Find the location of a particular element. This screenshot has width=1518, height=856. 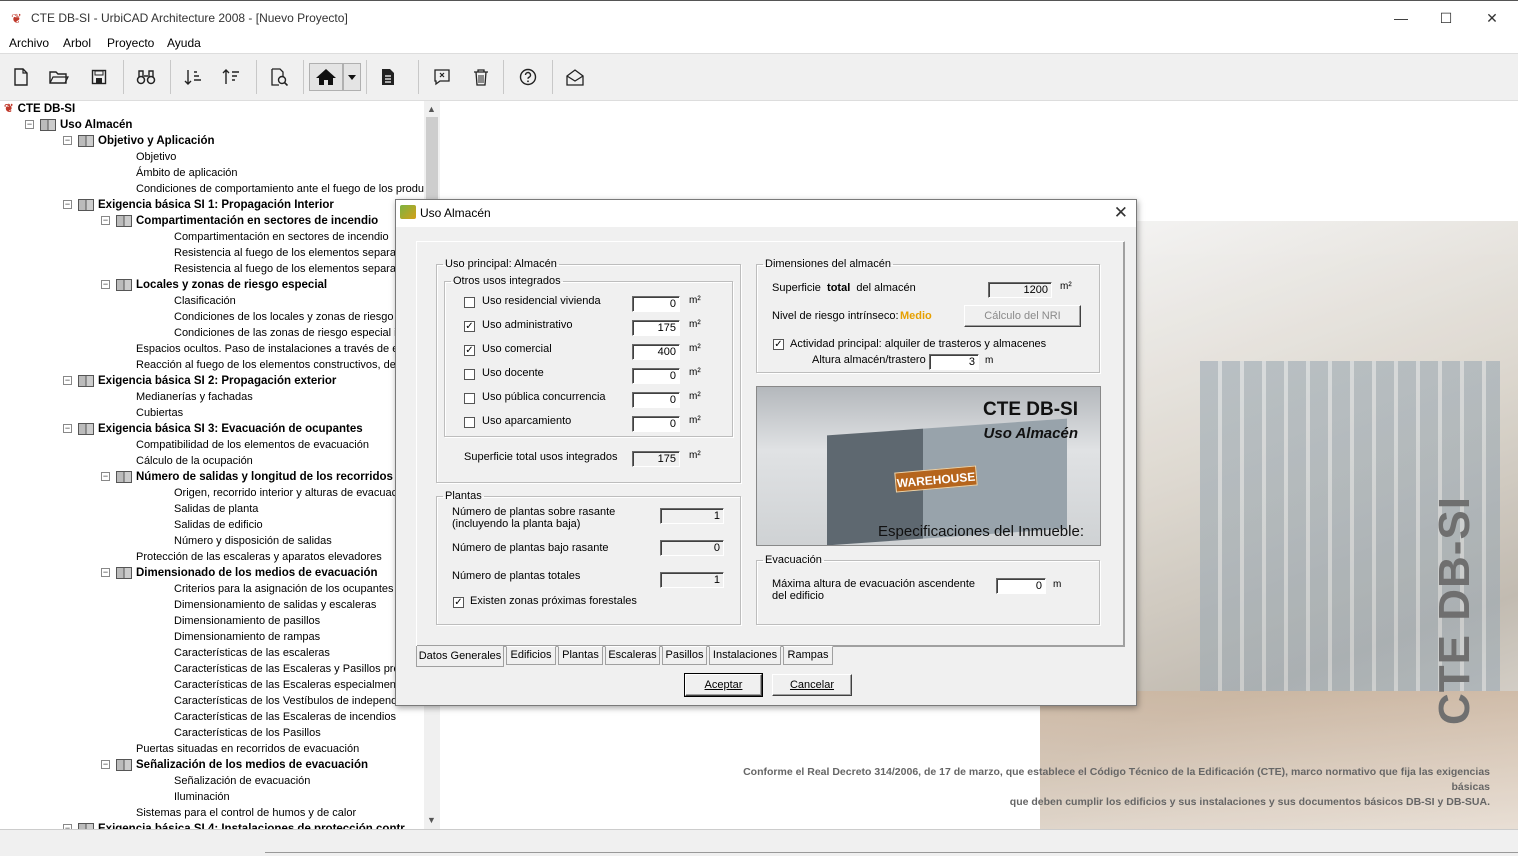

tree-item: Objetivo y Aplicación is located at coordinates (146, 141).